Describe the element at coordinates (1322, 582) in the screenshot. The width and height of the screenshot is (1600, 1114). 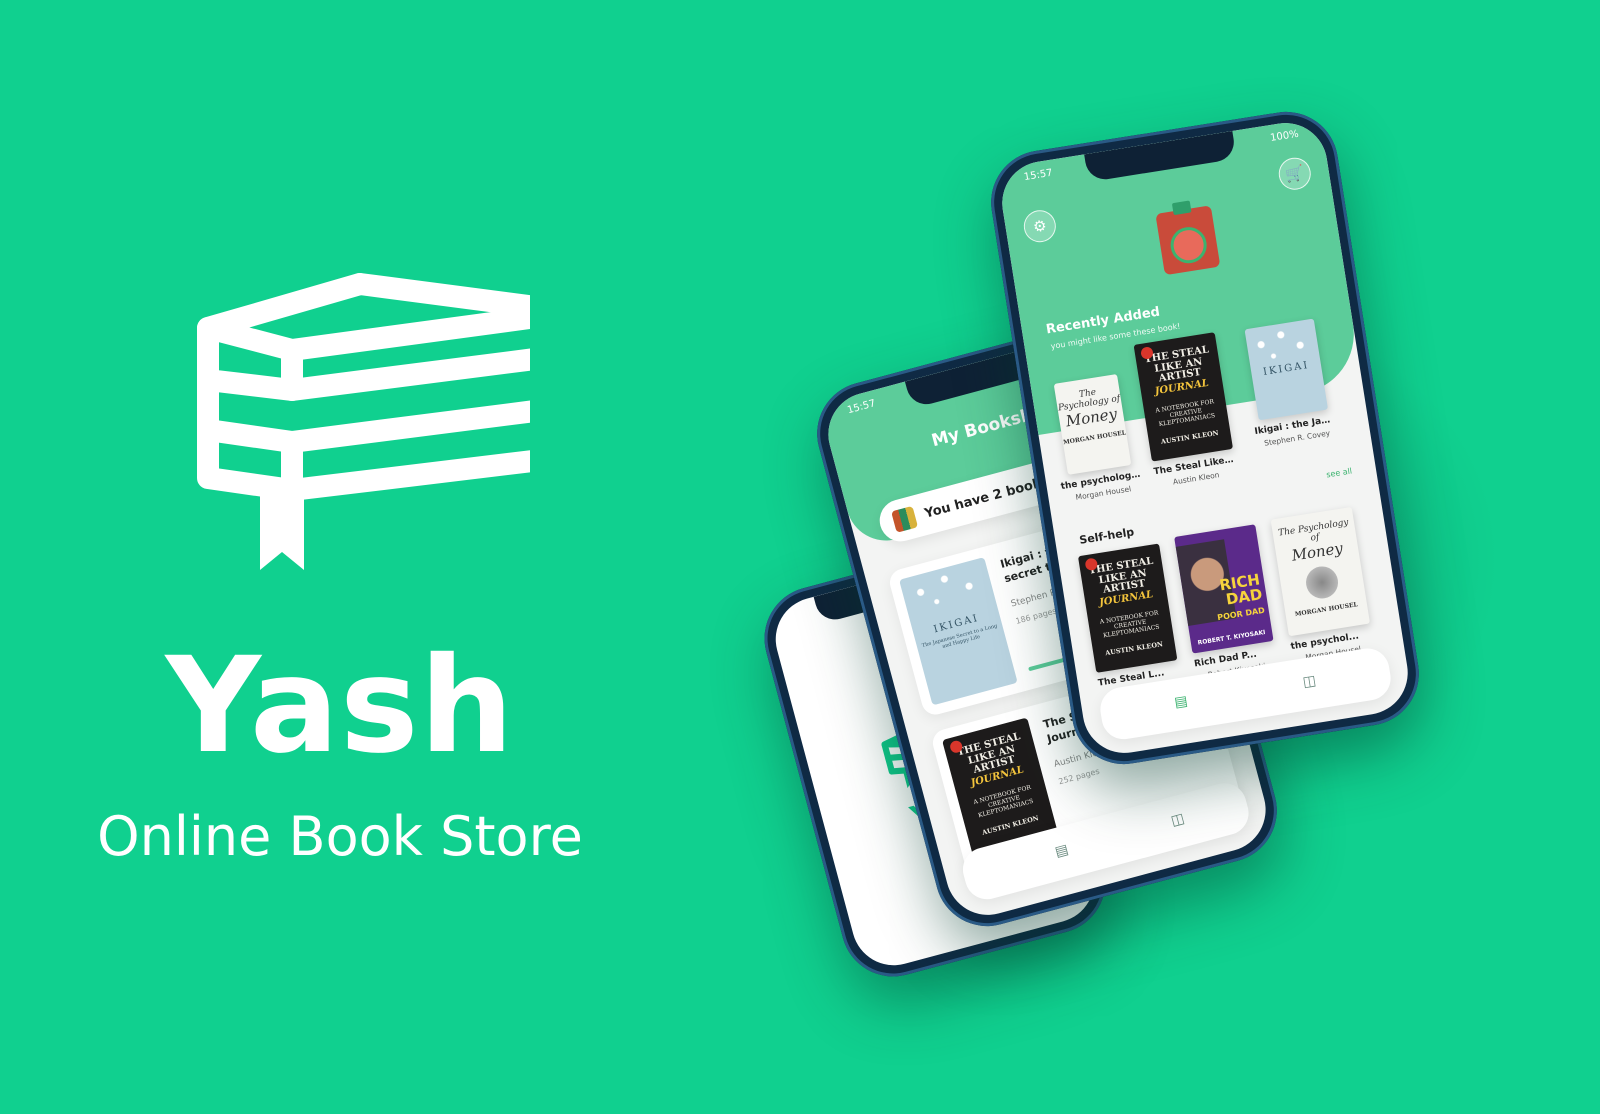
I see `coin-art` at that location.